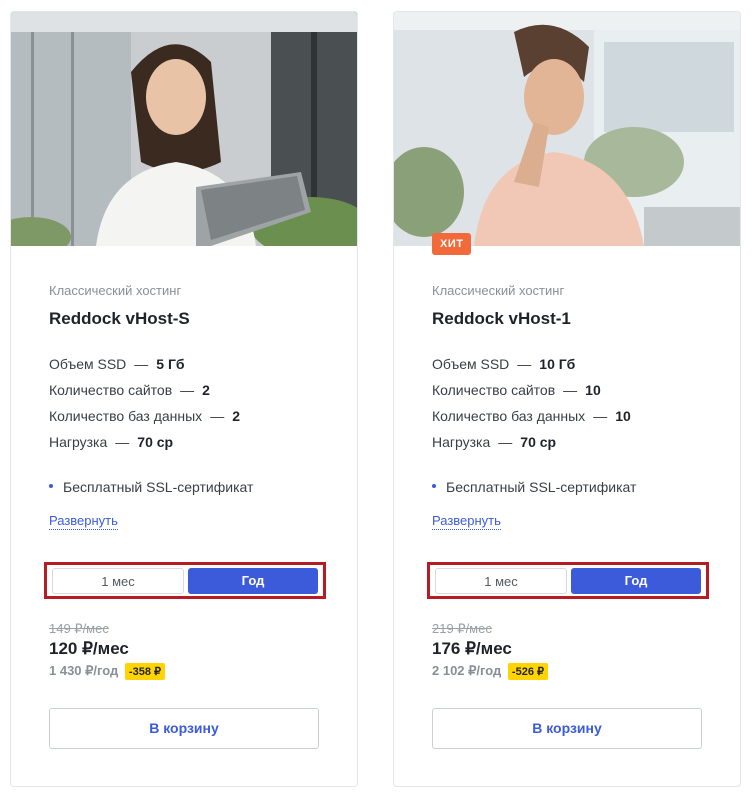 This screenshot has width=755, height=797. What do you see at coordinates (452, 244) in the screenshot?
I see `hit-badge: ХИТ` at bounding box center [452, 244].